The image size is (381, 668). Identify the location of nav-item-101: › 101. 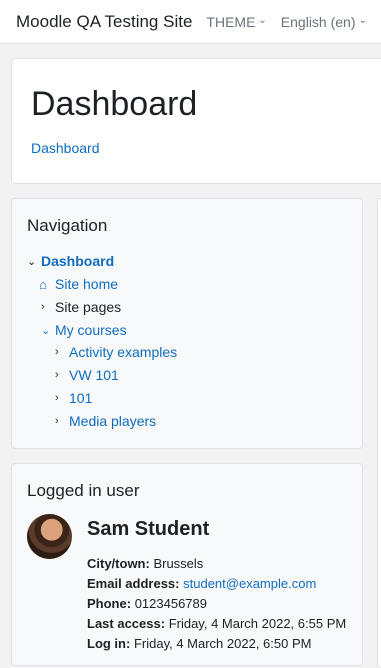
(73, 398).